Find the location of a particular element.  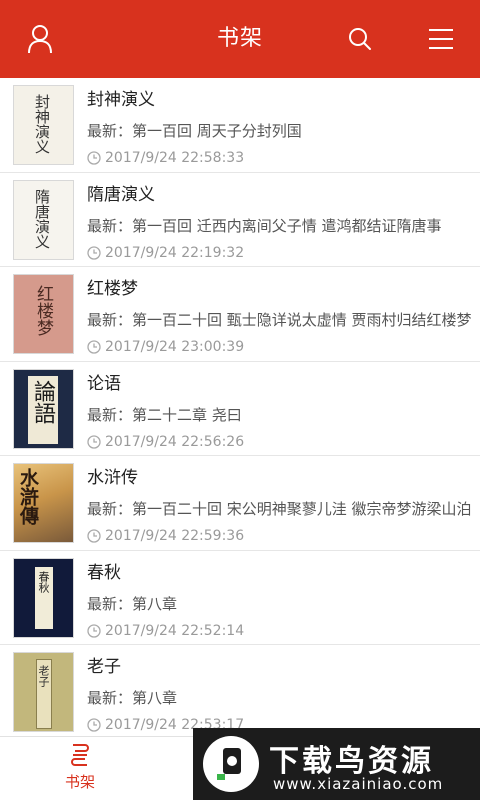

book-cover: 红楼梦 is located at coordinates (43, 314).